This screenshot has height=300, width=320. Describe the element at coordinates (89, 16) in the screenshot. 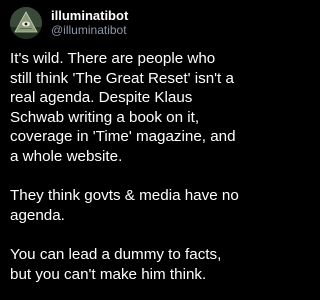

I see `display-name: illuminatibot` at that location.